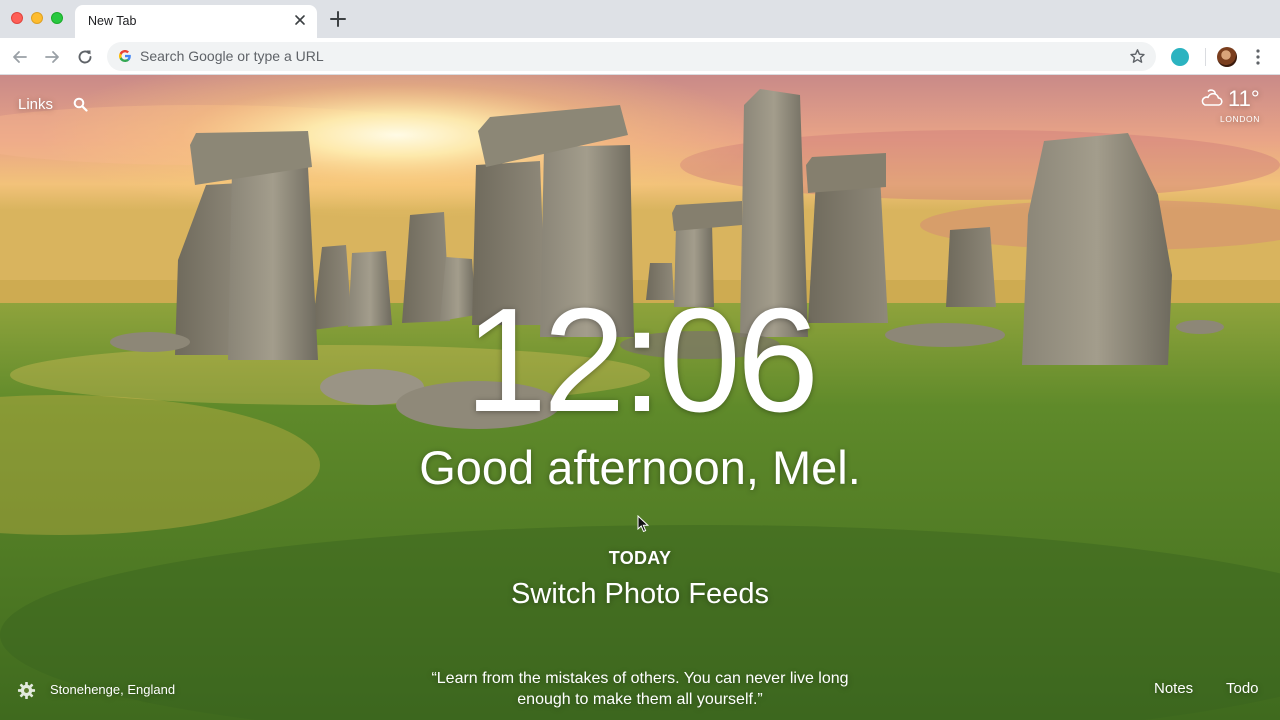 The image size is (1280, 720). What do you see at coordinates (1180, 57) in the screenshot?
I see `extension-icon` at bounding box center [1180, 57].